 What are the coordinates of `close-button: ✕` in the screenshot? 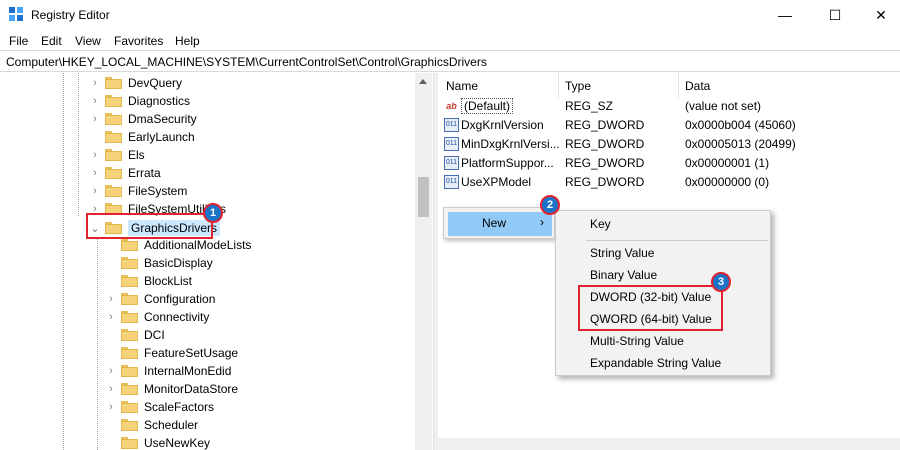 It's located at (879, 15).